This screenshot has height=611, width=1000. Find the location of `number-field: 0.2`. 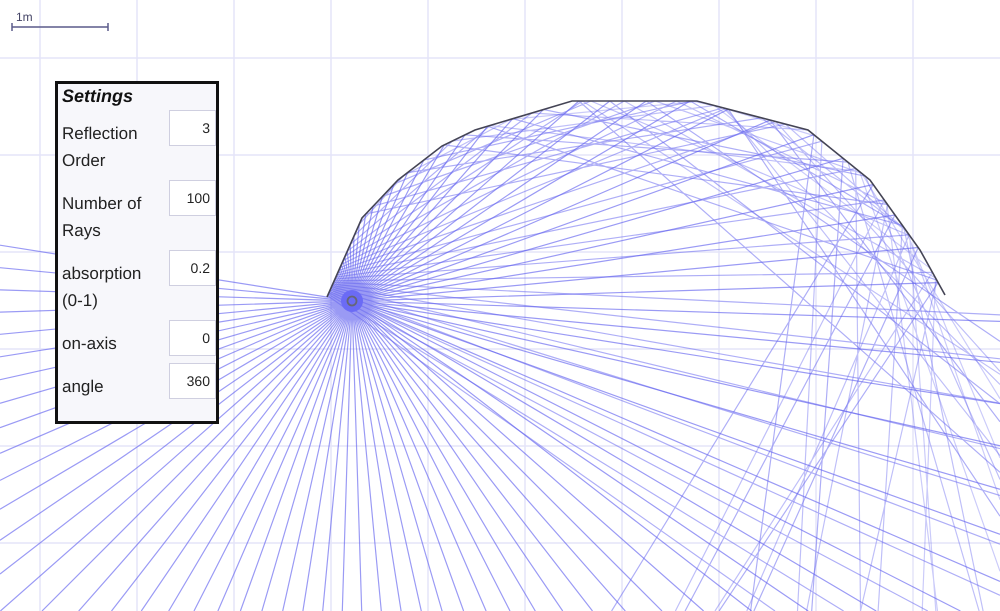

number-field: 0.2 is located at coordinates (192, 268).